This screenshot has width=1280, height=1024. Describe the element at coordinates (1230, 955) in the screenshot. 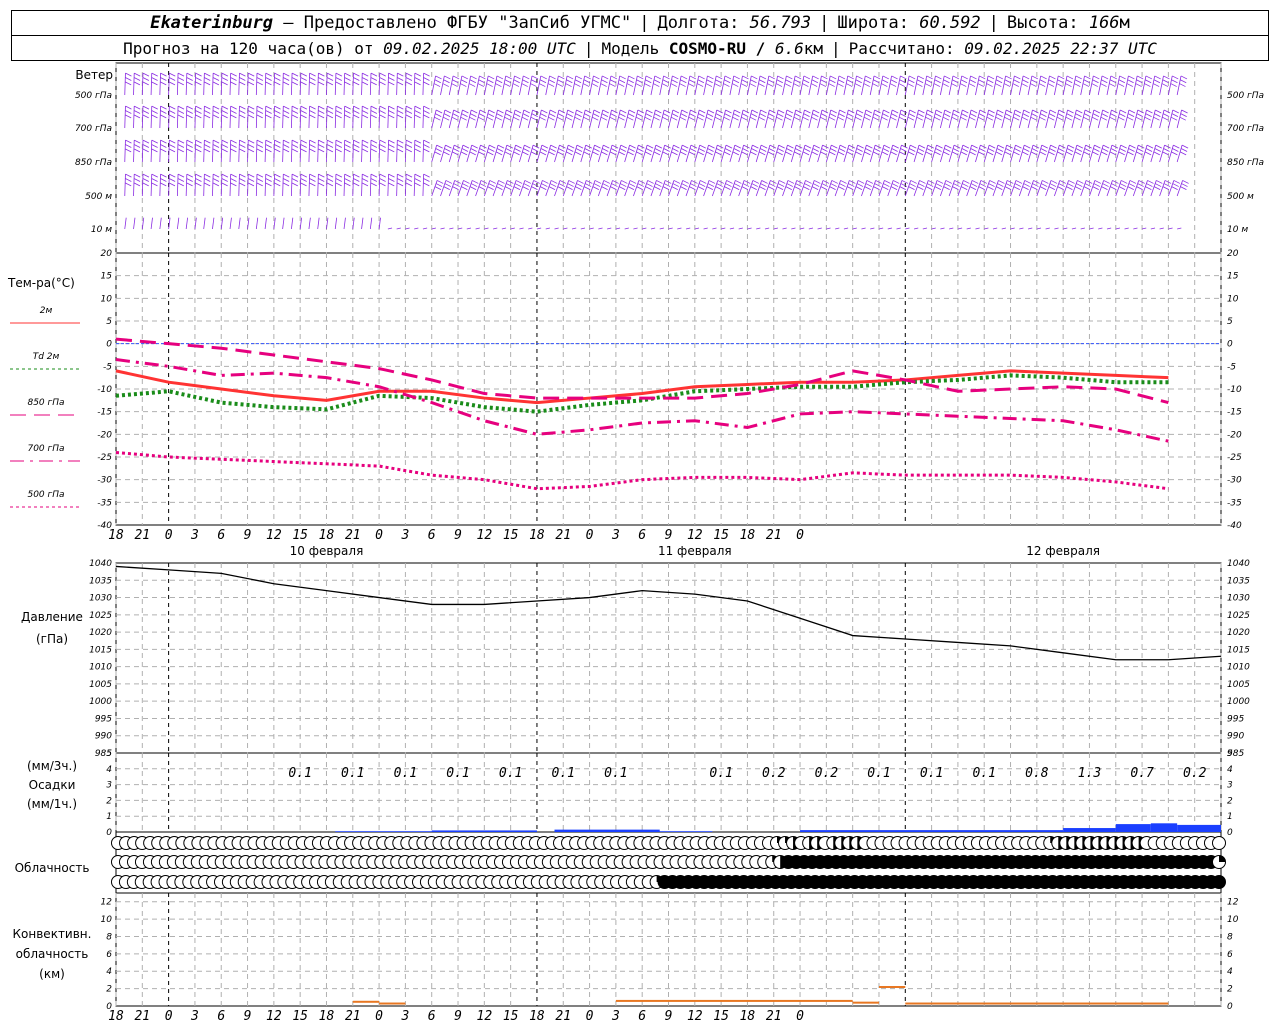

I see `conv-ytick-right: 6` at that location.